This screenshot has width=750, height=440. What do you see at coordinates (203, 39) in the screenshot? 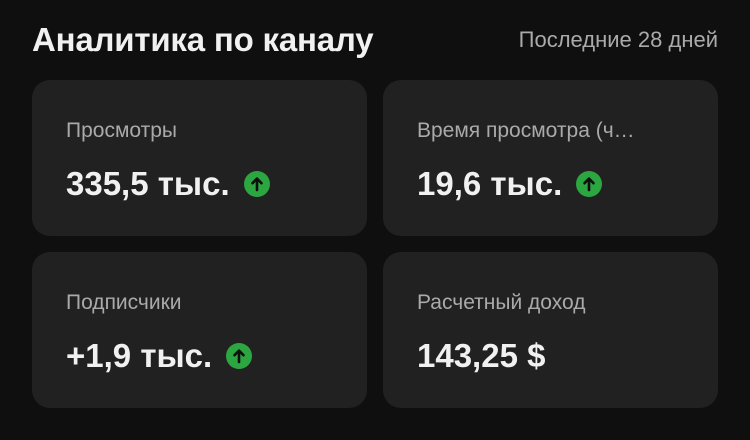
I see `panel-title: Аналитика по каналу` at bounding box center [203, 39].